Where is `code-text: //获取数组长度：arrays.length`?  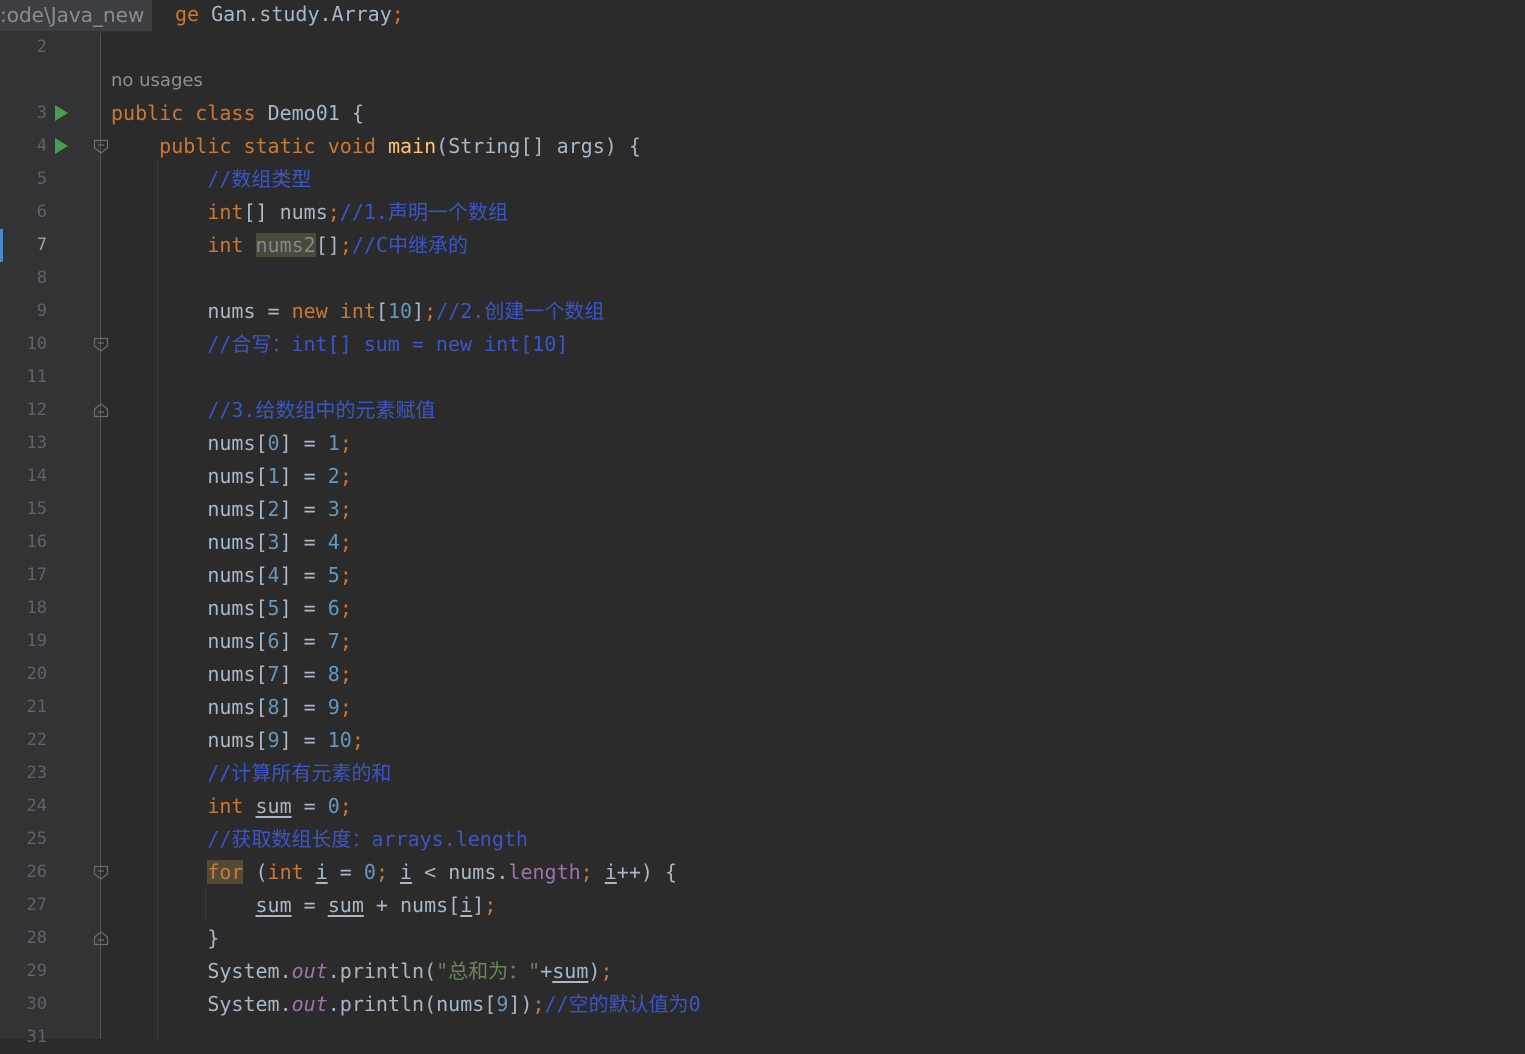
code-text: //获取数组长度：arrays.length is located at coordinates (319, 839).